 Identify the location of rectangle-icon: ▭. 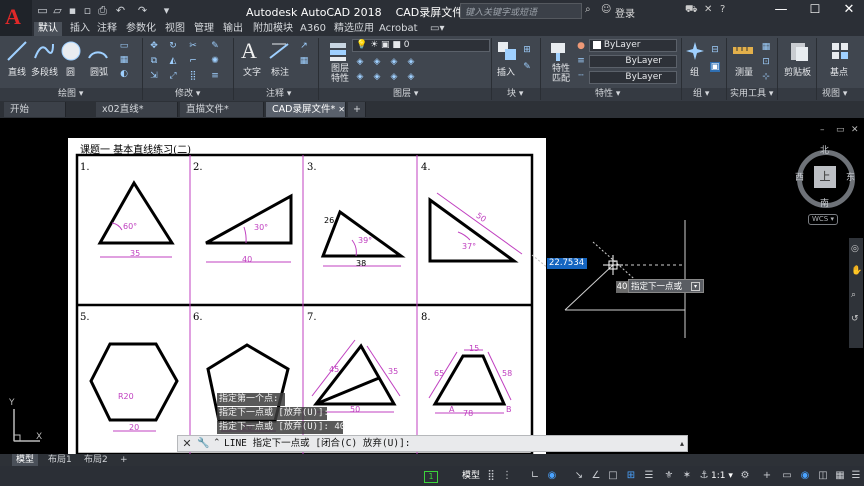
(124, 46).